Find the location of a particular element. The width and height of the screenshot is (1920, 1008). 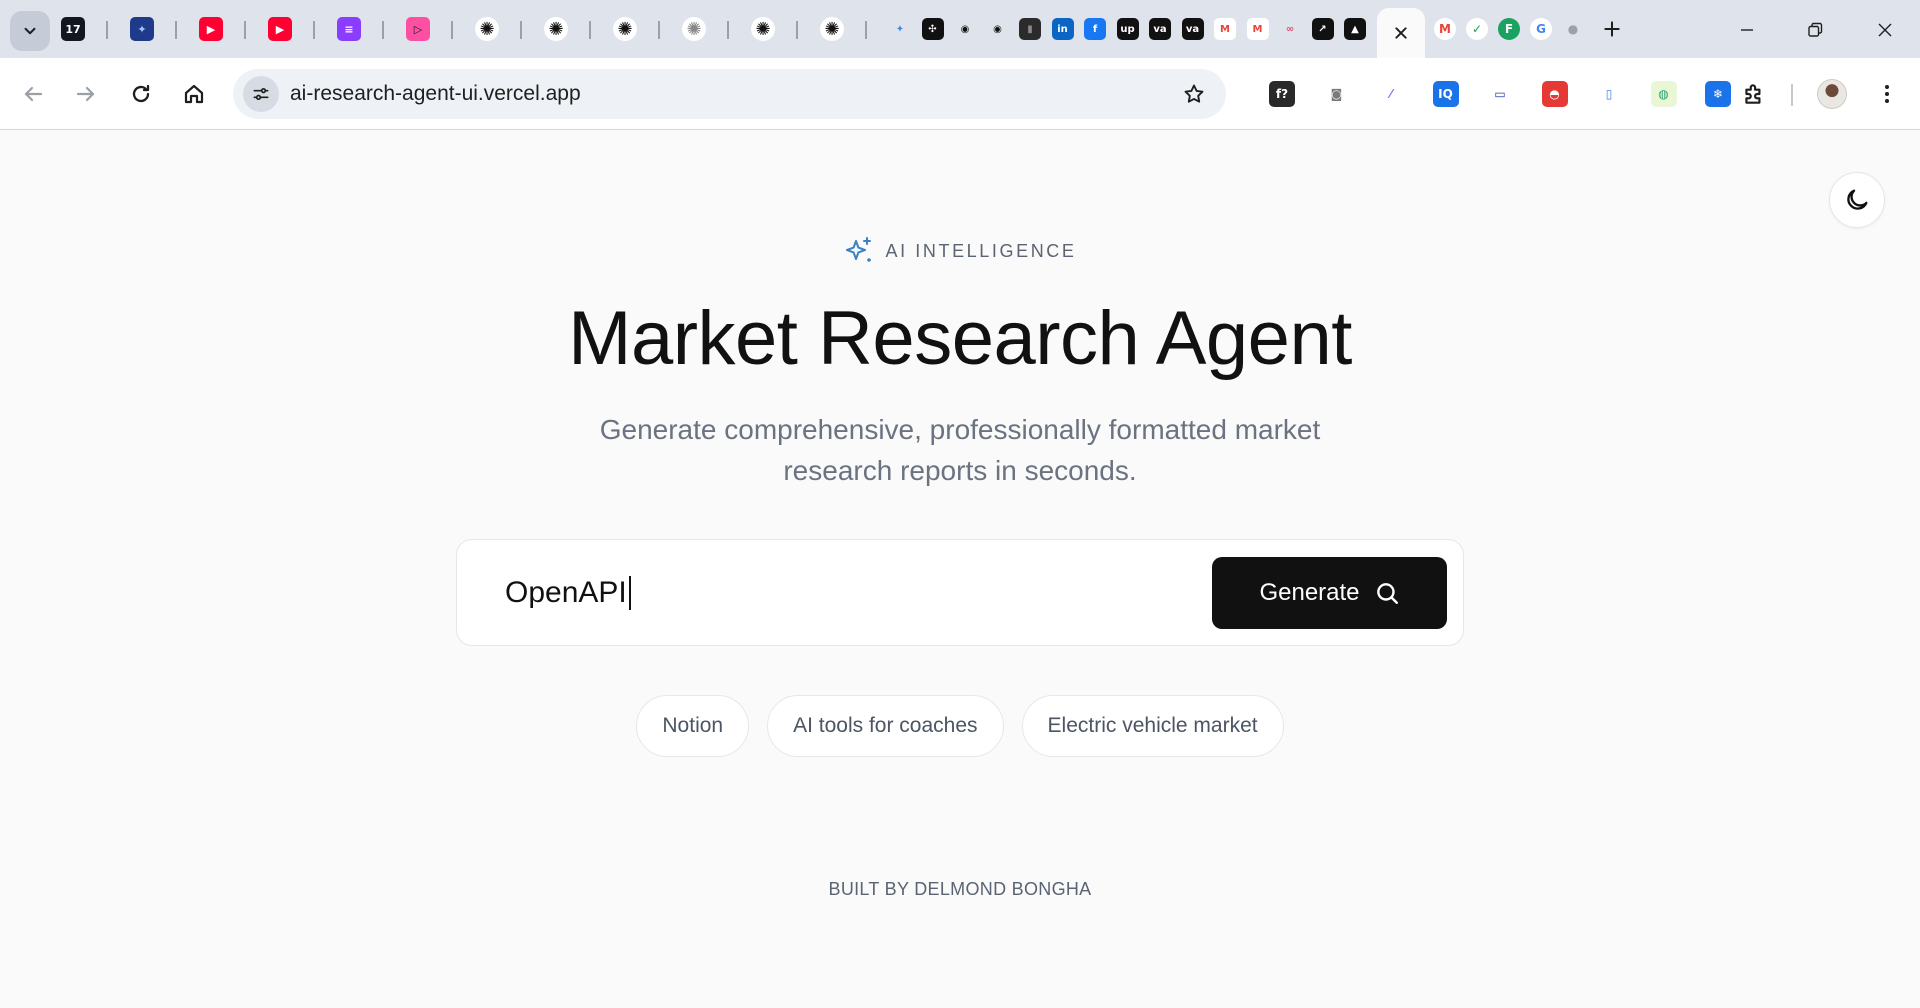

moon-icon is located at coordinates (1857, 199).